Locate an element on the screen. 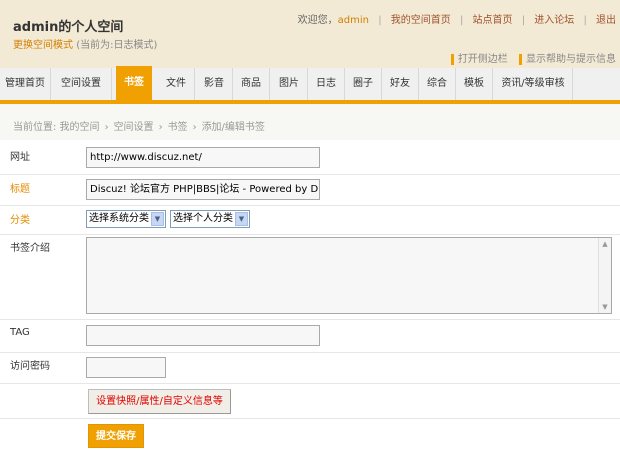  personal-category-value: 选择个人分类 is located at coordinates (203, 218).